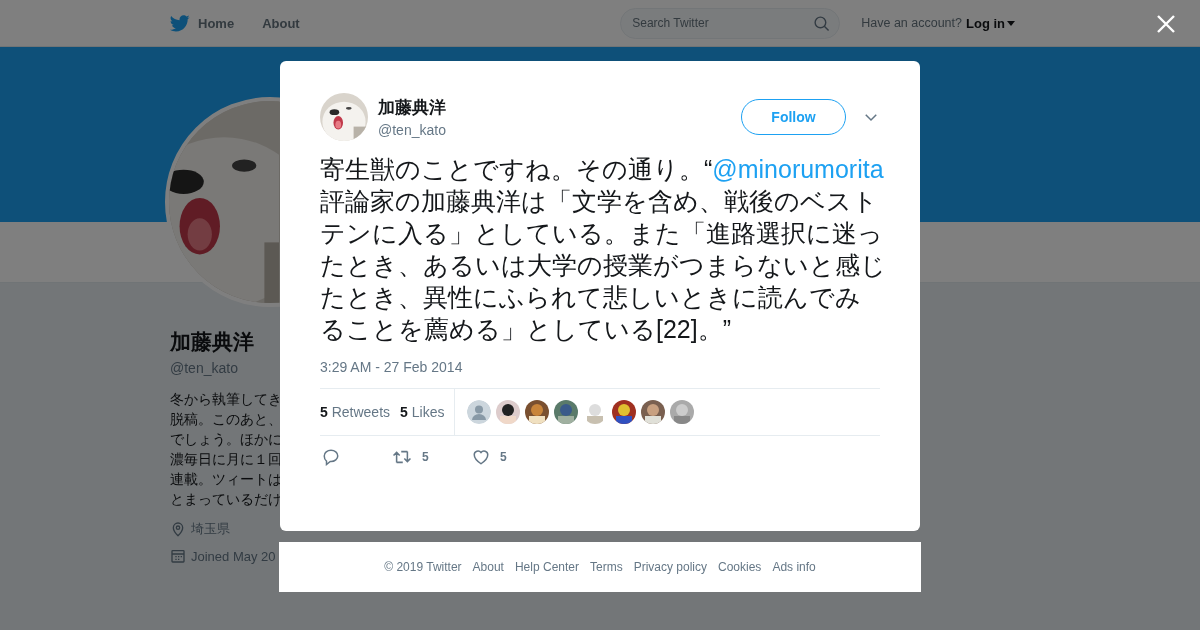 The image size is (1200, 630). I want to click on bio-line: とまっているだけ, so click(226, 500).